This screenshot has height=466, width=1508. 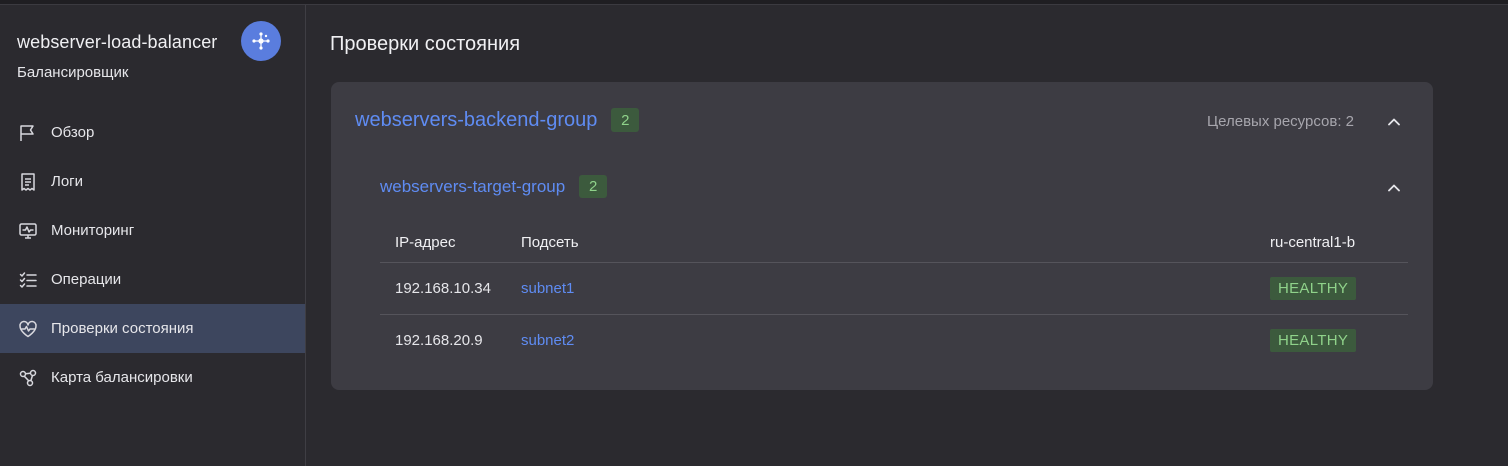 What do you see at coordinates (67, 181) in the screenshot?
I see `sidebar-item-label: Логи` at bounding box center [67, 181].